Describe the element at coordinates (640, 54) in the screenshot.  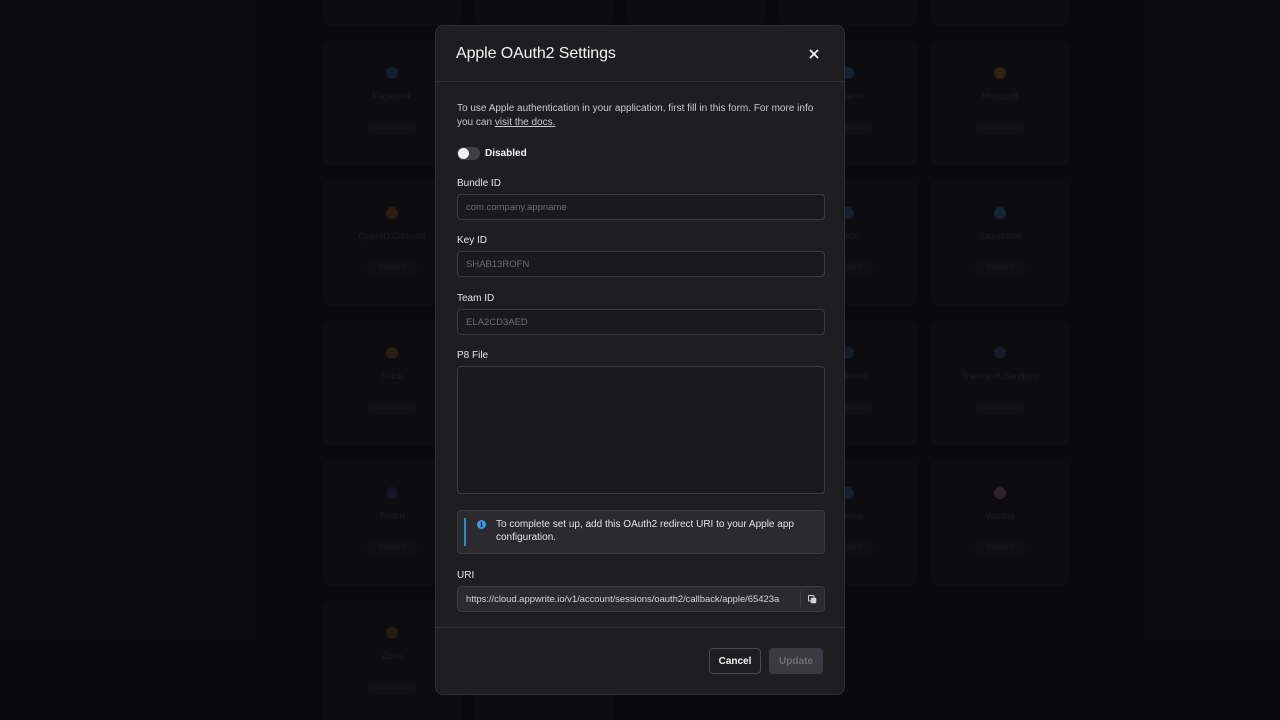
I see `modal-header: Apple OAuth2 Settings` at that location.